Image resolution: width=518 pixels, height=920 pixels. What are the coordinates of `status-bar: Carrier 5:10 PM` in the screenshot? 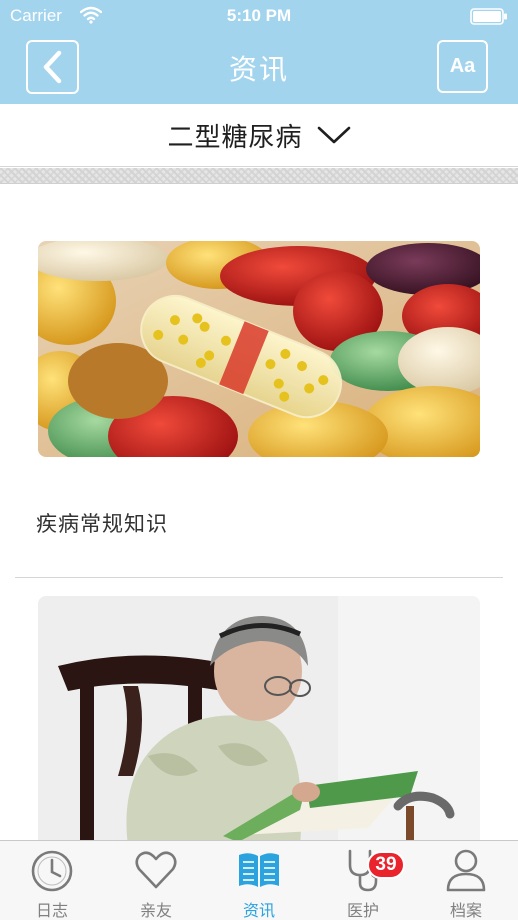 It's located at (259, 17).